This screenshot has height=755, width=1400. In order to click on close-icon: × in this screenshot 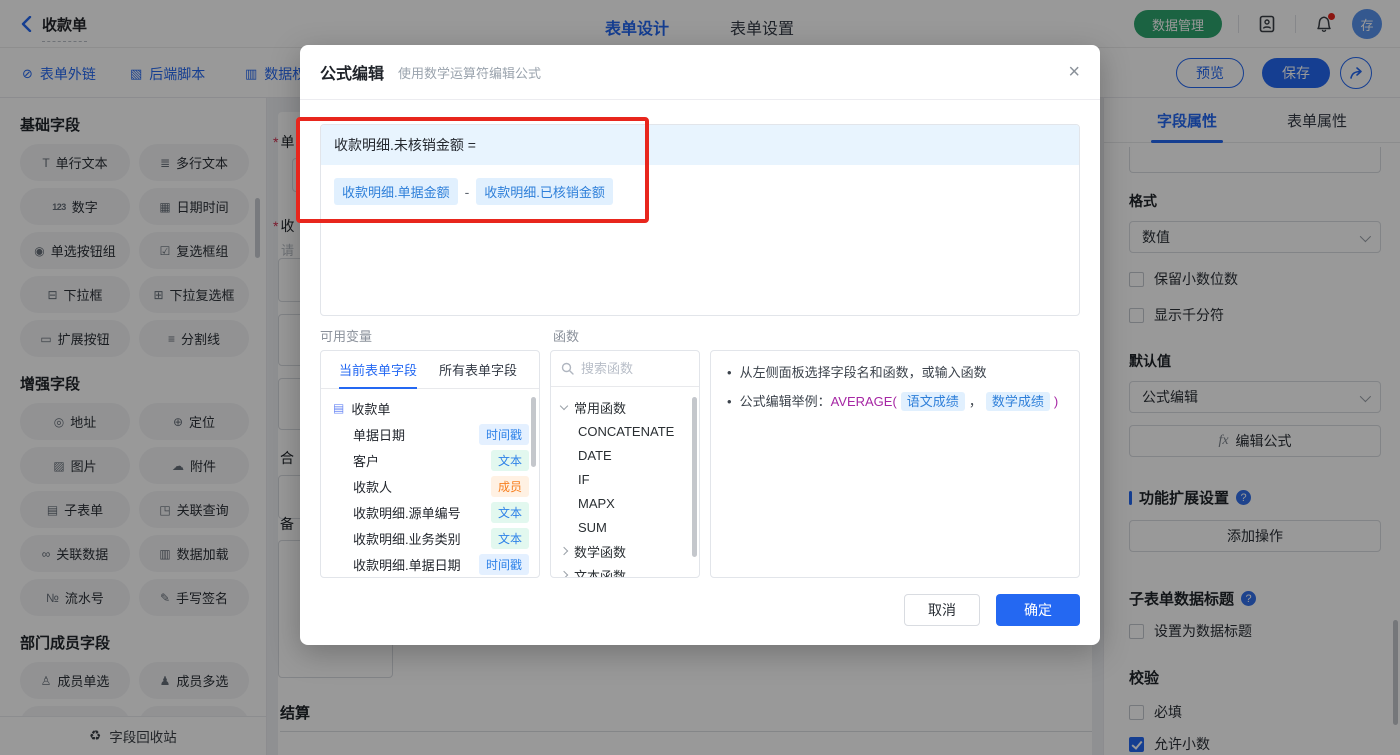, I will do `click(1074, 72)`.